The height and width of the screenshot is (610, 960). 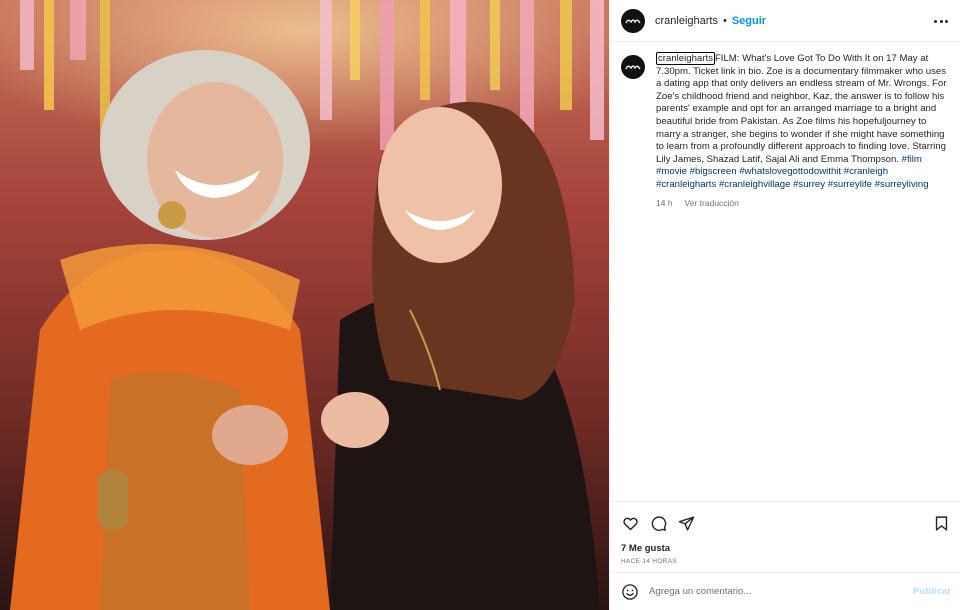 I want to click on hashtag-link: #movie, so click(x=671, y=171).